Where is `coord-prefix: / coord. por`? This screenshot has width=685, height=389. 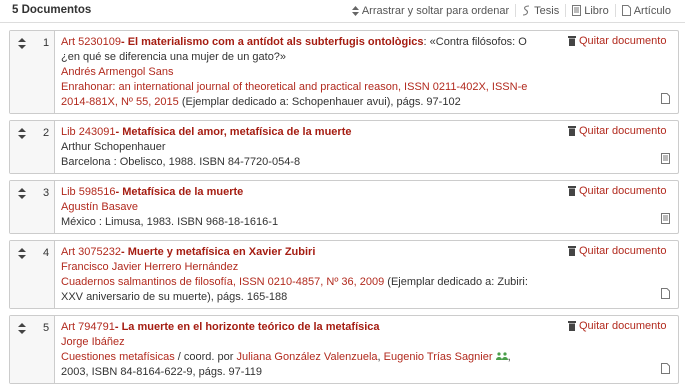 coord-prefix: / coord. por is located at coordinates (205, 357).